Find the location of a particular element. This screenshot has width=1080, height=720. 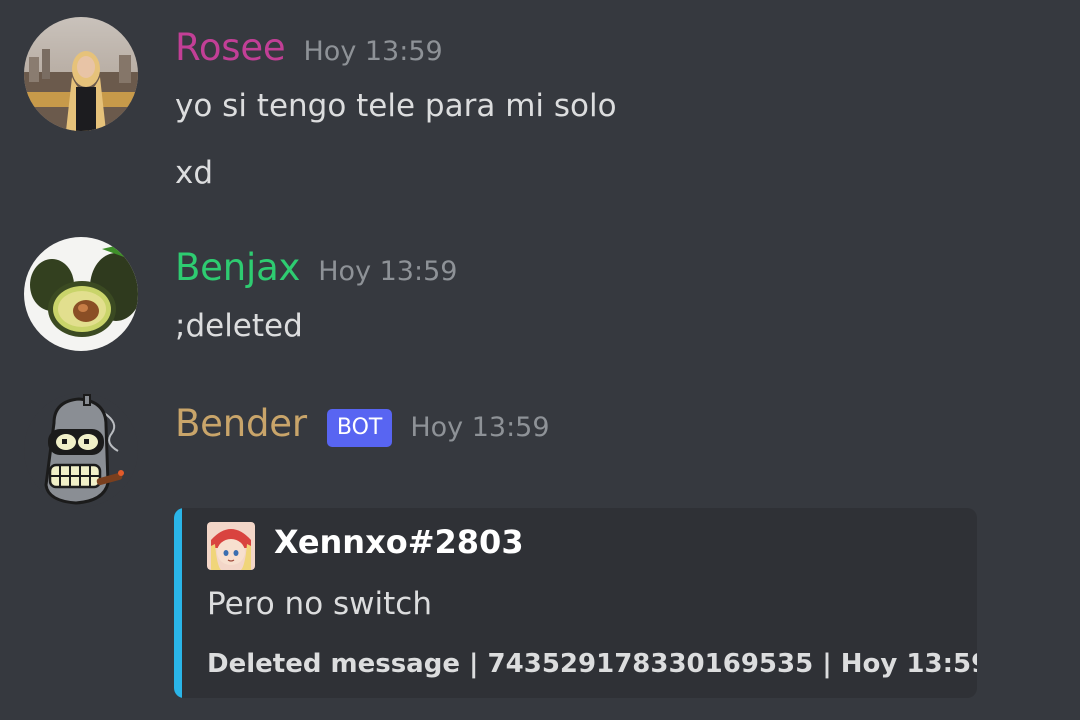

rosee-avatar-icon is located at coordinates (81, 74).